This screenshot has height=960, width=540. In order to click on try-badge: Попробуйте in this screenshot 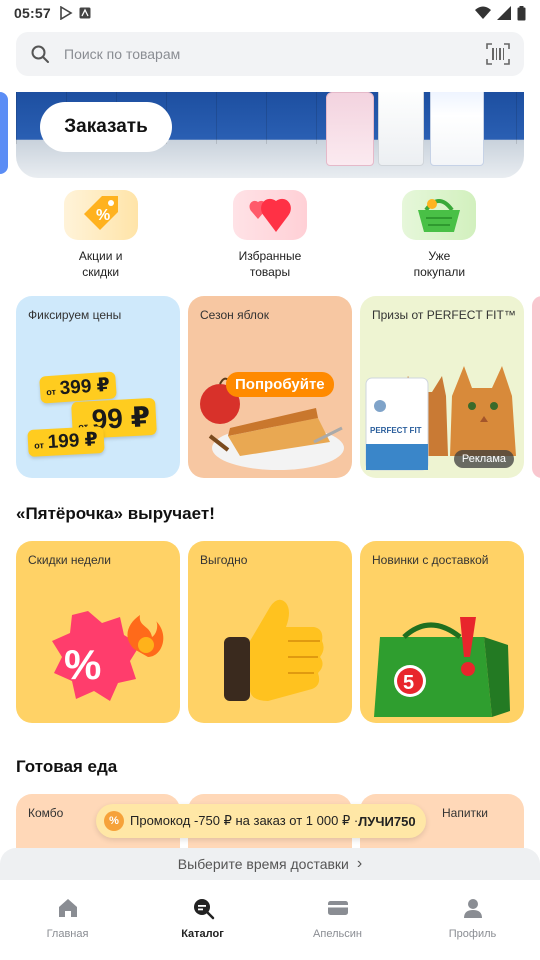, I will do `click(280, 384)`.